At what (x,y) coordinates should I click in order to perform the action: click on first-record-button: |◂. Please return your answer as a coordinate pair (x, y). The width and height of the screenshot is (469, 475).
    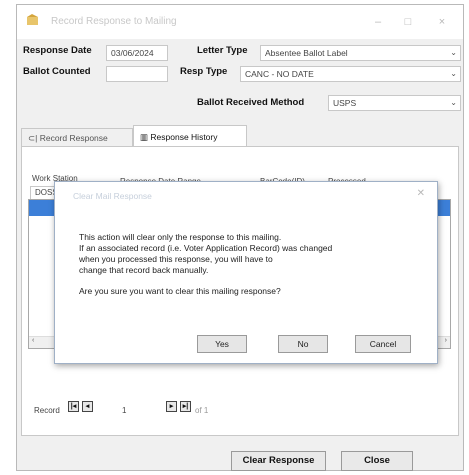
    Looking at the image, I should click on (73, 406).